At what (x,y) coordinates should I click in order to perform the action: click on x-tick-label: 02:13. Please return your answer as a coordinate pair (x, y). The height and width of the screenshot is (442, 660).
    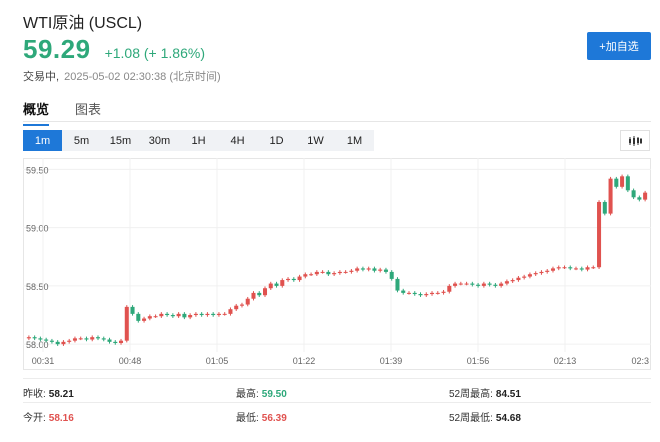
    Looking at the image, I should click on (565, 361).